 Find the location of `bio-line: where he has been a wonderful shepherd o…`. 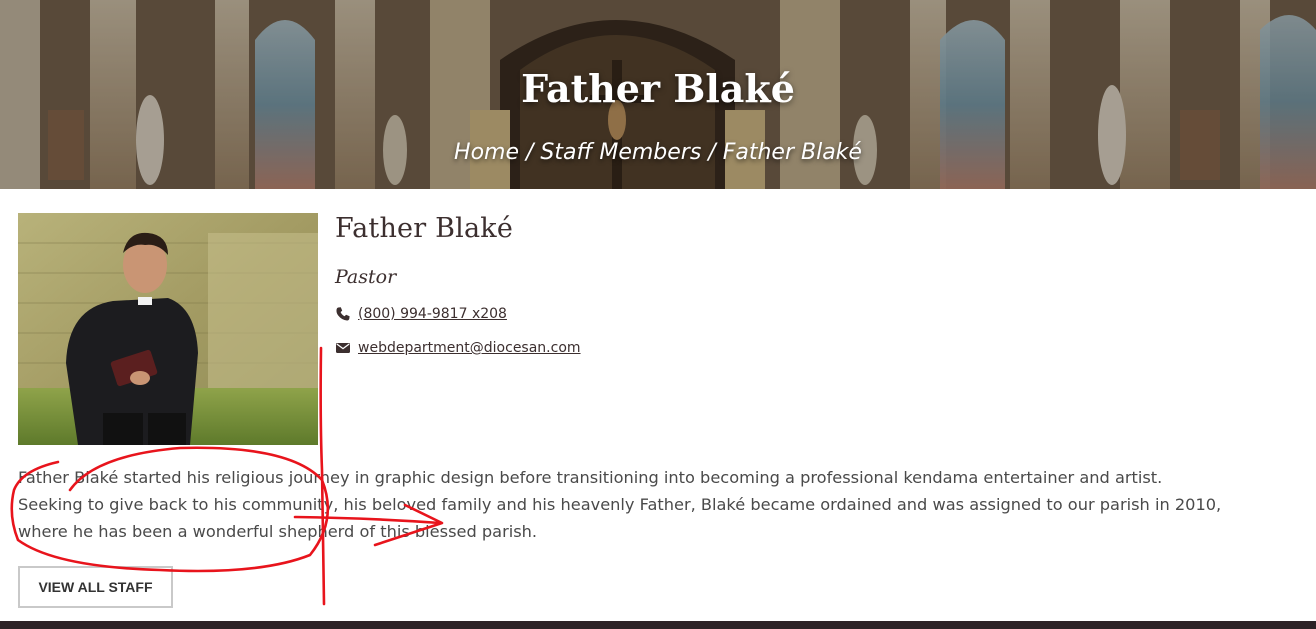

bio-line: where he has been a wonderful shepherd o… is located at coordinates (278, 531).